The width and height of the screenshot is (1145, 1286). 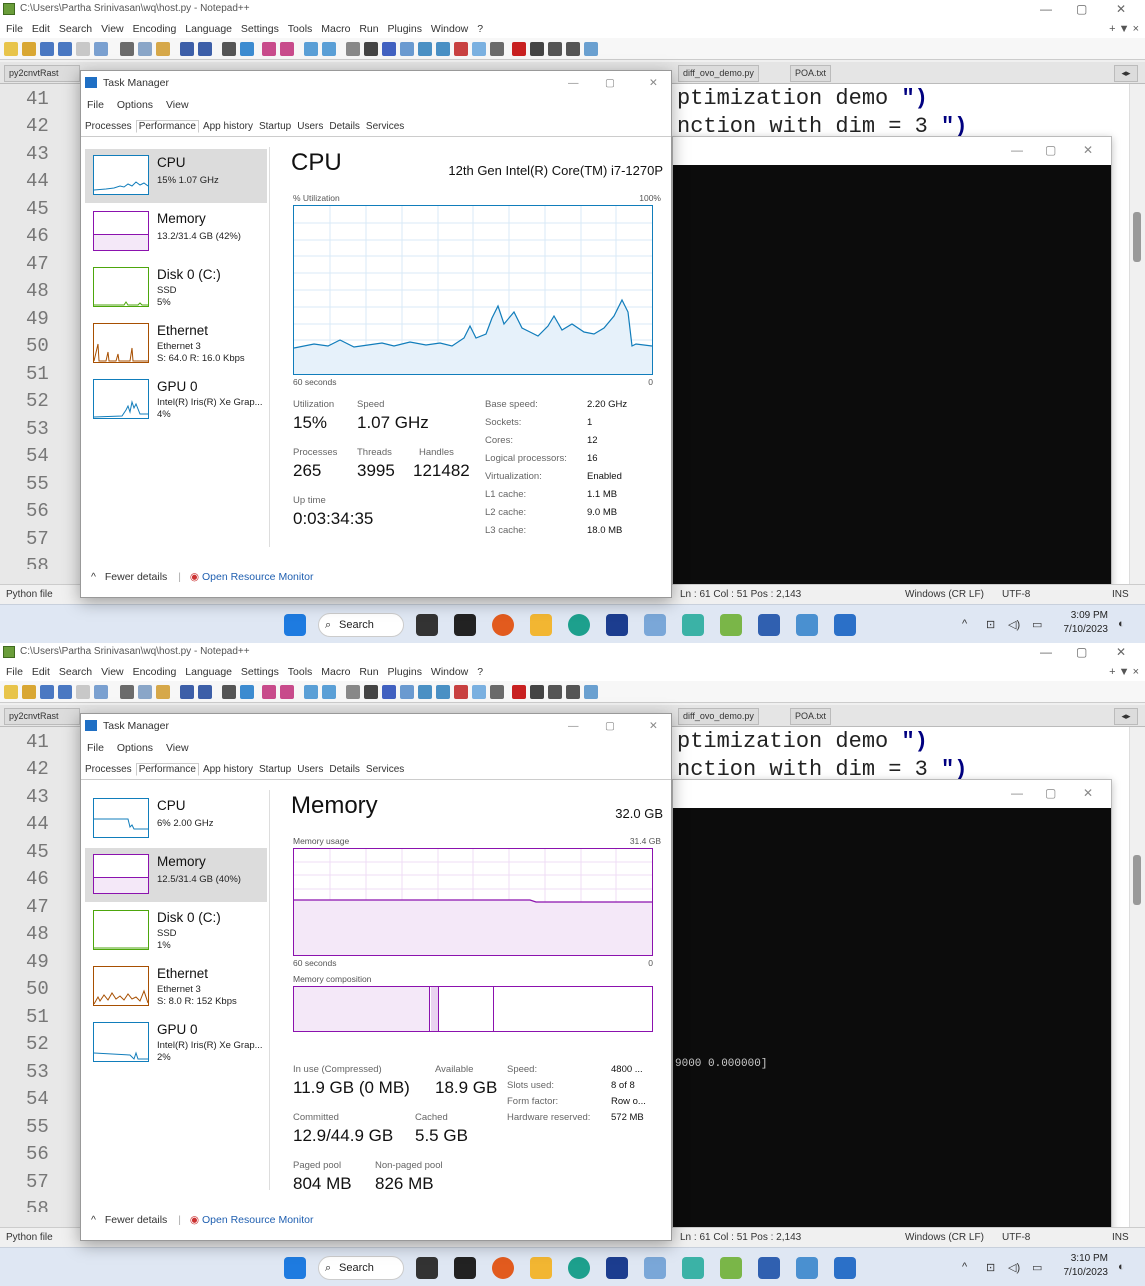 I want to click on tab-py2cnvtrast: py2cnvtRast, so click(x=42, y=716).